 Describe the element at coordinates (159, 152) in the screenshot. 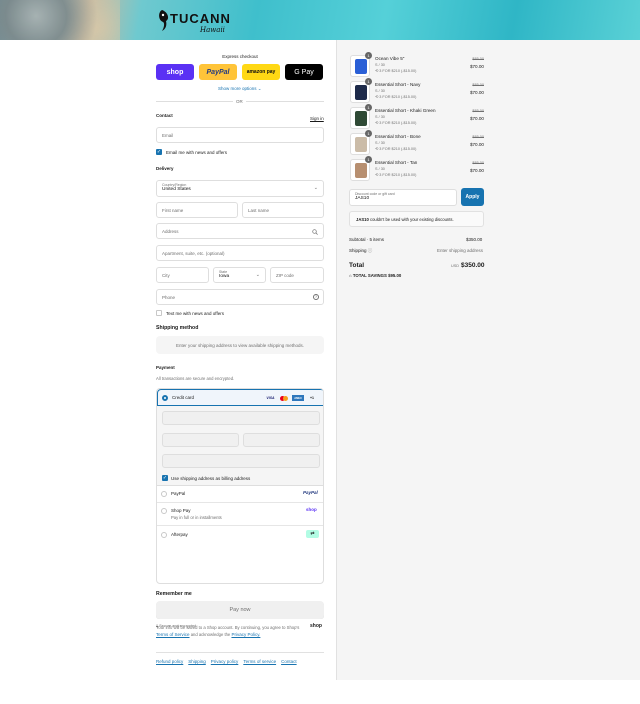

I see `email-news-checkbox: ✓` at that location.